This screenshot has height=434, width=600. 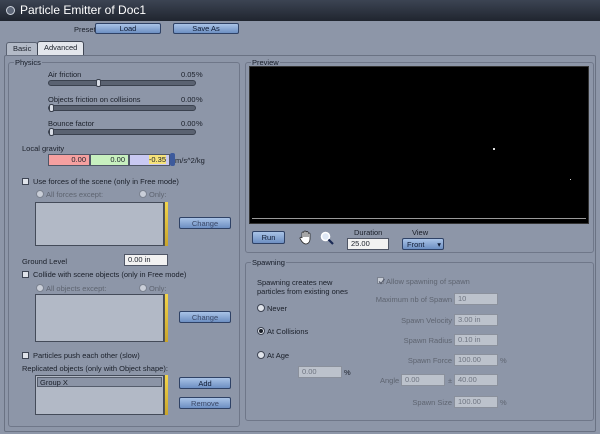 I want to click on change-forces-button: Change, so click(x=205, y=223).